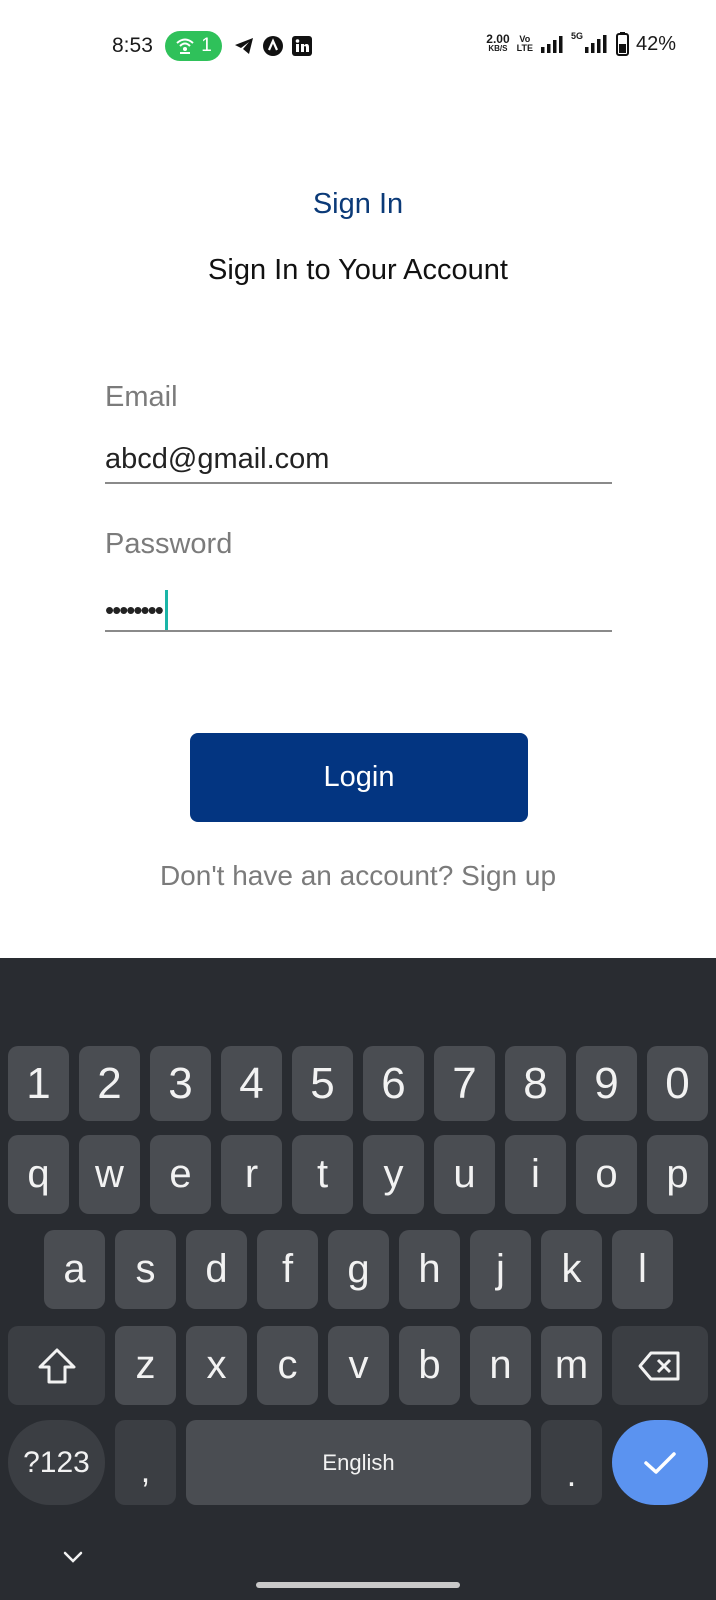 This screenshot has width=716, height=1600. Describe the element at coordinates (216, 1269) in the screenshot. I see `key-d: d` at that location.